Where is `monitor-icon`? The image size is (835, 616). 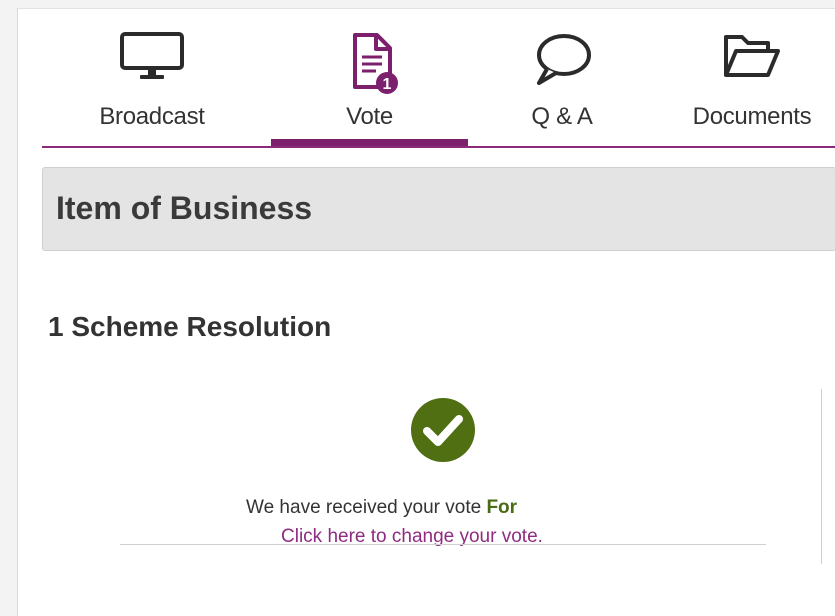
monitor-icon is located at coordinates (152, 62).